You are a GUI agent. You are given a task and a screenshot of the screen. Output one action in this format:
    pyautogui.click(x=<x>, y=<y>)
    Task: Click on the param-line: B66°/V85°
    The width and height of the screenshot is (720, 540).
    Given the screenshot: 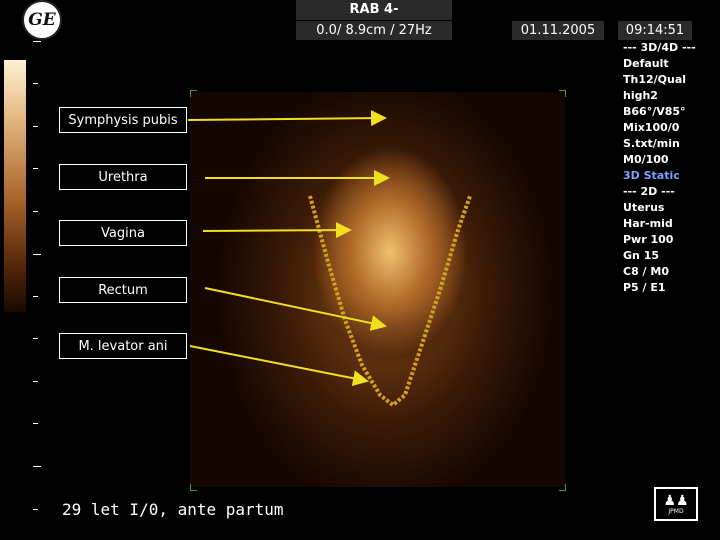 What is the action you would take?
    pyautogui.click(x=654, y=111)
    